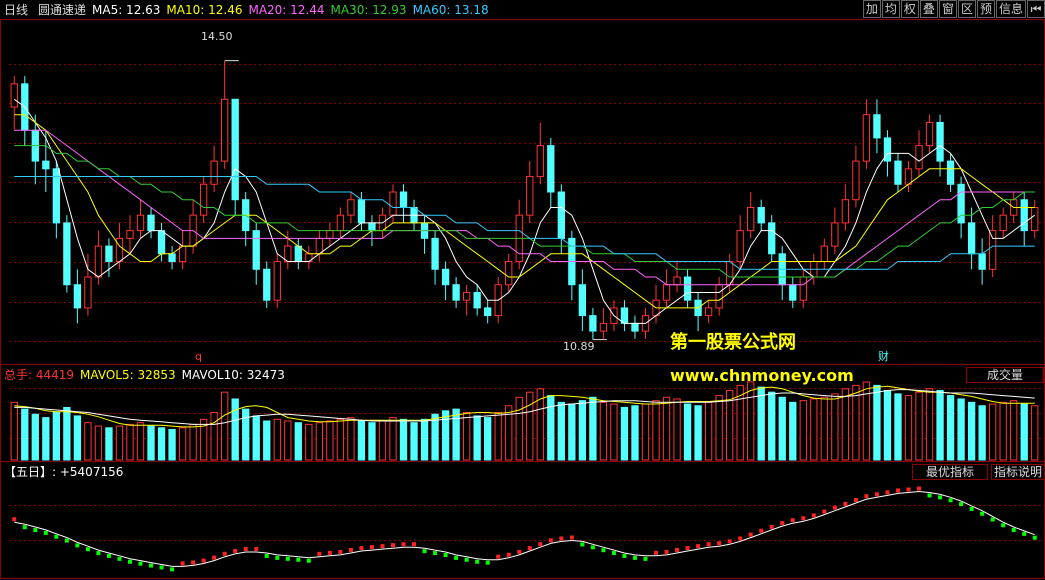 Image resolution: width=1045 pixels, height=580 pixels. I want to click on toolbar-button-add: 加, so click(871, 9).